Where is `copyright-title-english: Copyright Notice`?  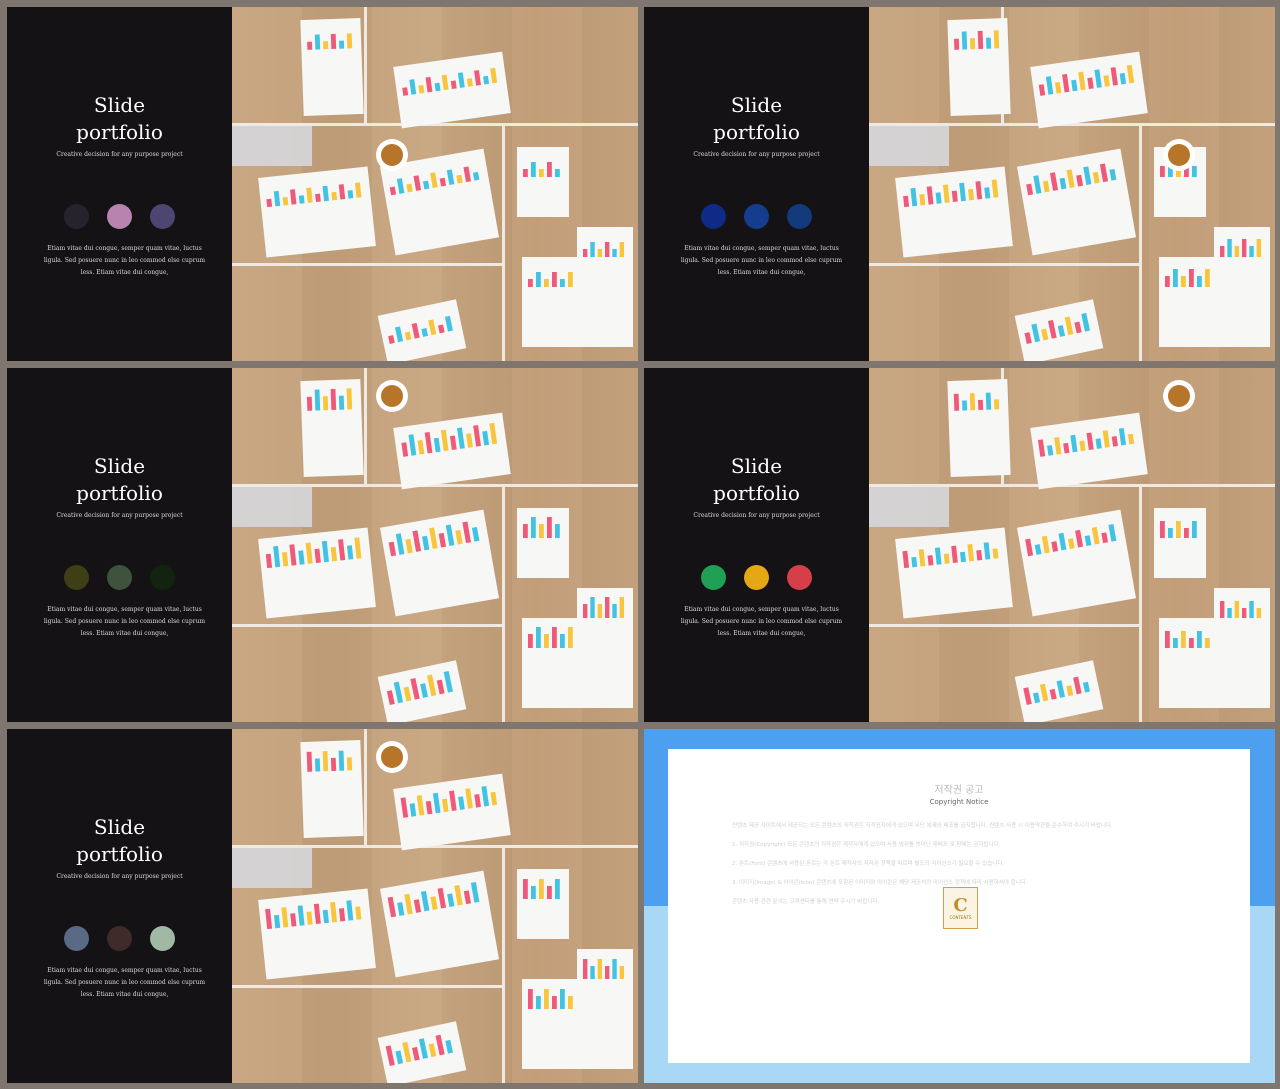 copyright-title-english: Copyright Notice is located at coordinates (959, 802).